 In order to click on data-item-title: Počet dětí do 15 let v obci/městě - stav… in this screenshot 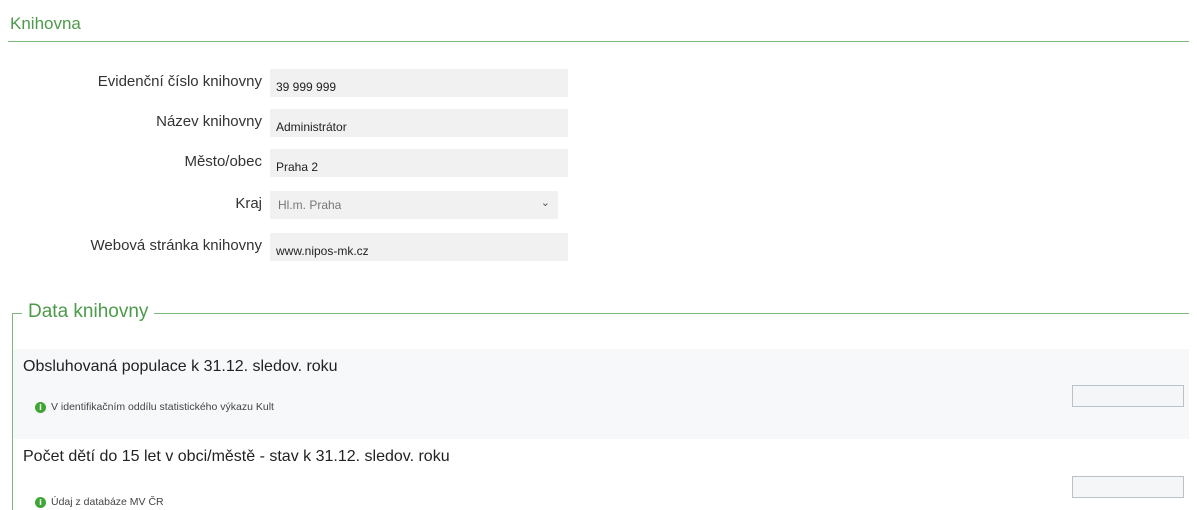, I will do `click(236, 456)`.